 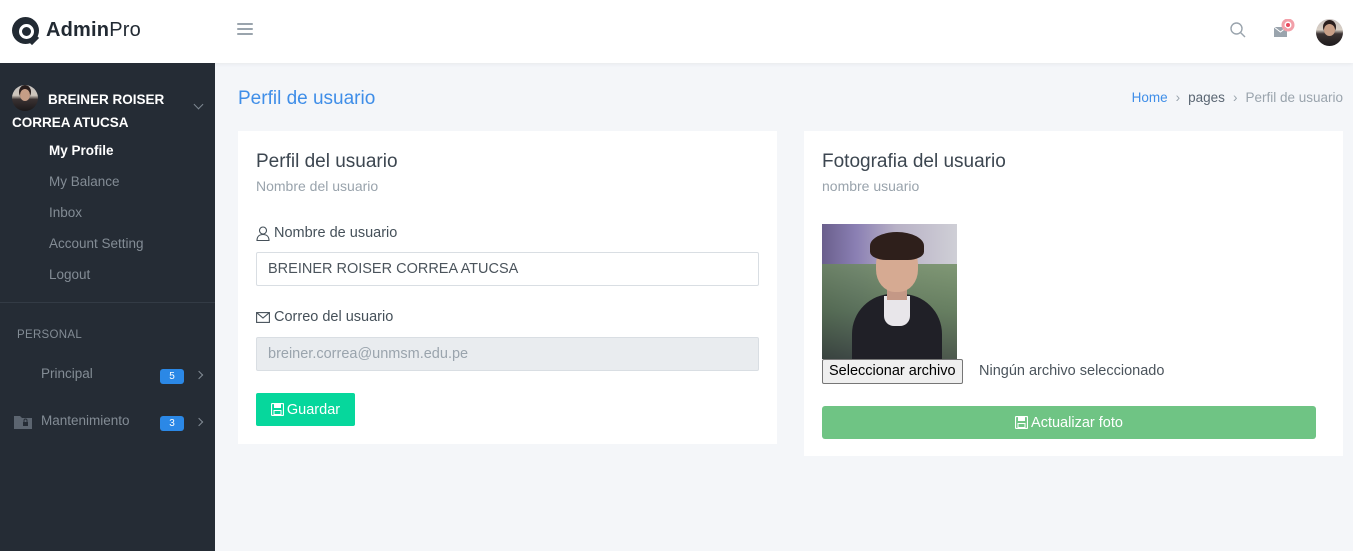 What do you see at coordinates (327, 161) in the screenshot?
I see `card-title: Perfil del usuario` at bounding box center [327, 161].